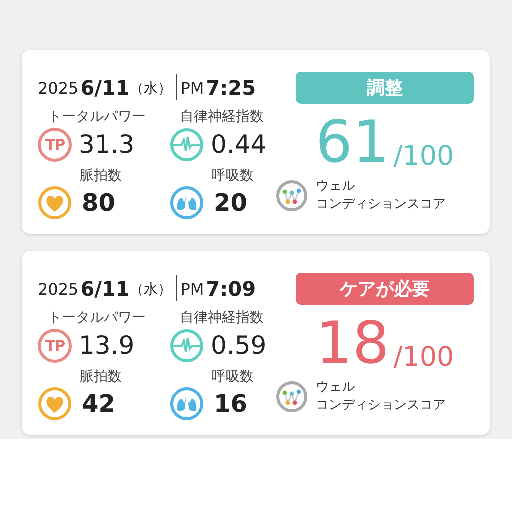  What do you see at coordinates (239, 346) in the screenshot?
I see `metric-value: 0.59` at bounding box center [239, 346].